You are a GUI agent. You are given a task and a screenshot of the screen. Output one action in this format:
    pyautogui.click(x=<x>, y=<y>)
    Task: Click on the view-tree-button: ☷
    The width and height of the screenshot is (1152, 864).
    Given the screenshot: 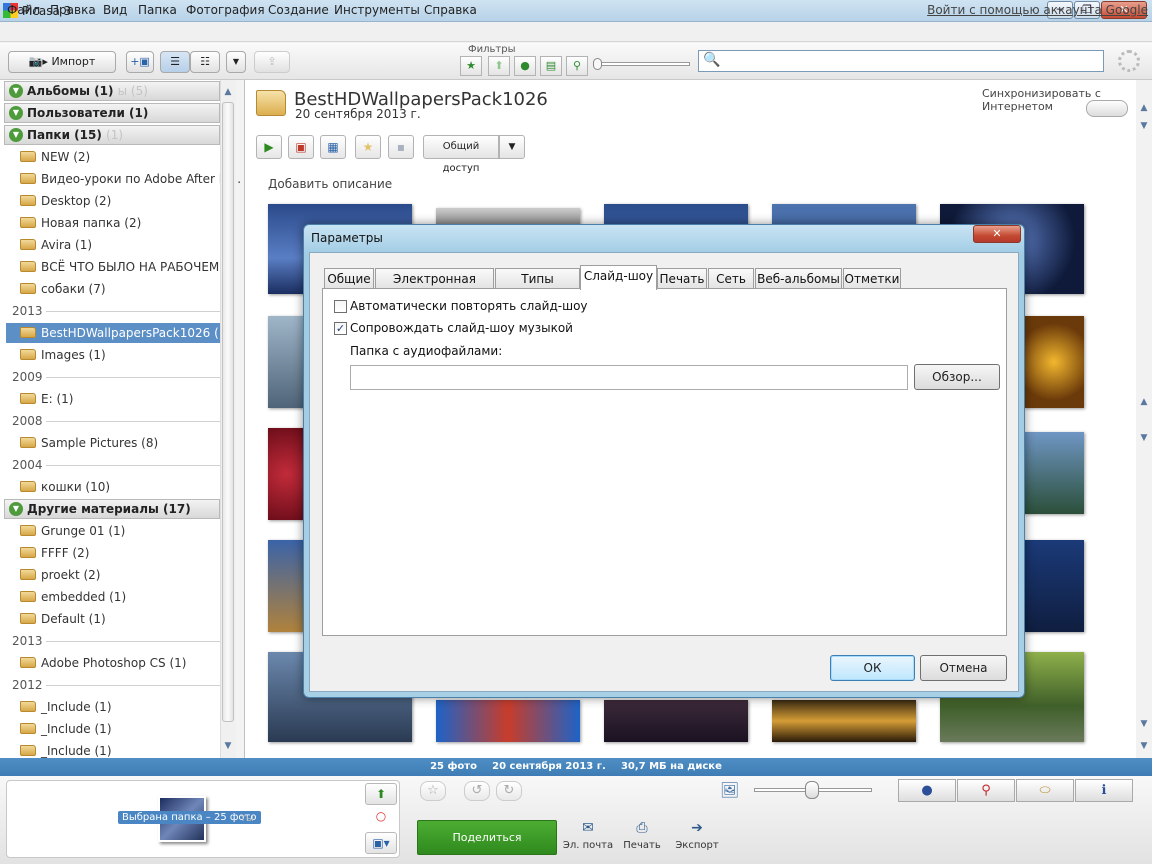 What is the action you would take?
    pyautogui.click(x=205, y=62)
    